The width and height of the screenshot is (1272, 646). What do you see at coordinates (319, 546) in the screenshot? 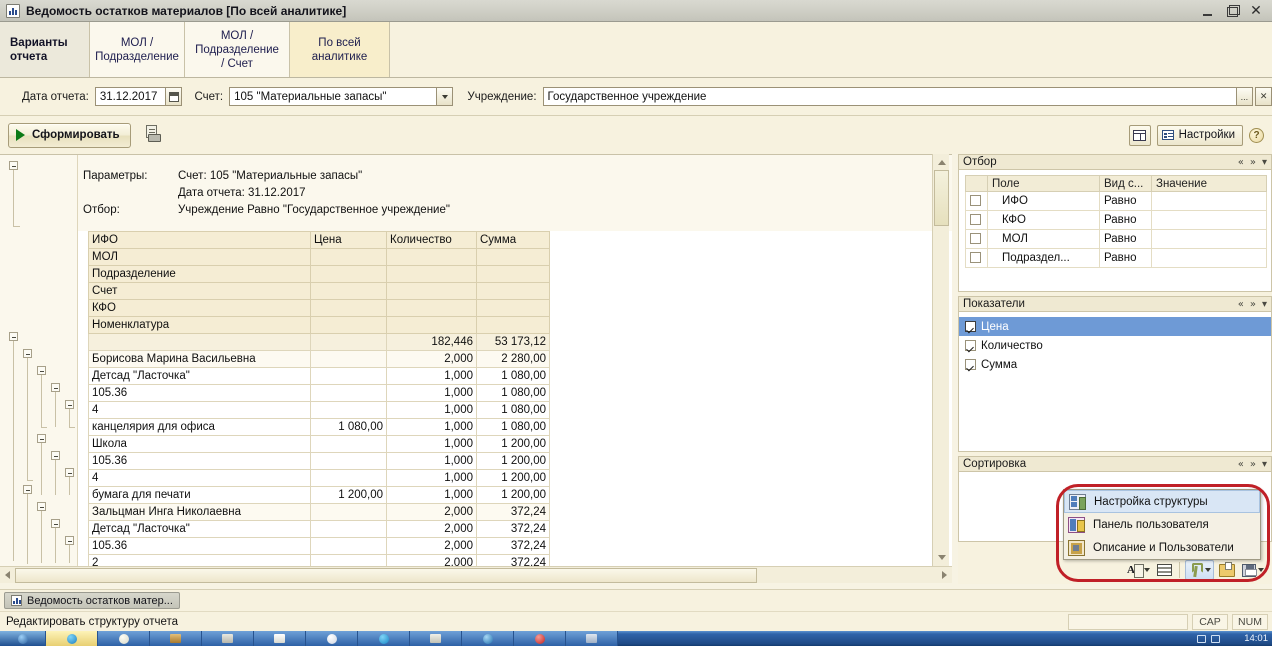
I see `table-row: 105.36 2,000 372,24` at bounding box center [319, 546].